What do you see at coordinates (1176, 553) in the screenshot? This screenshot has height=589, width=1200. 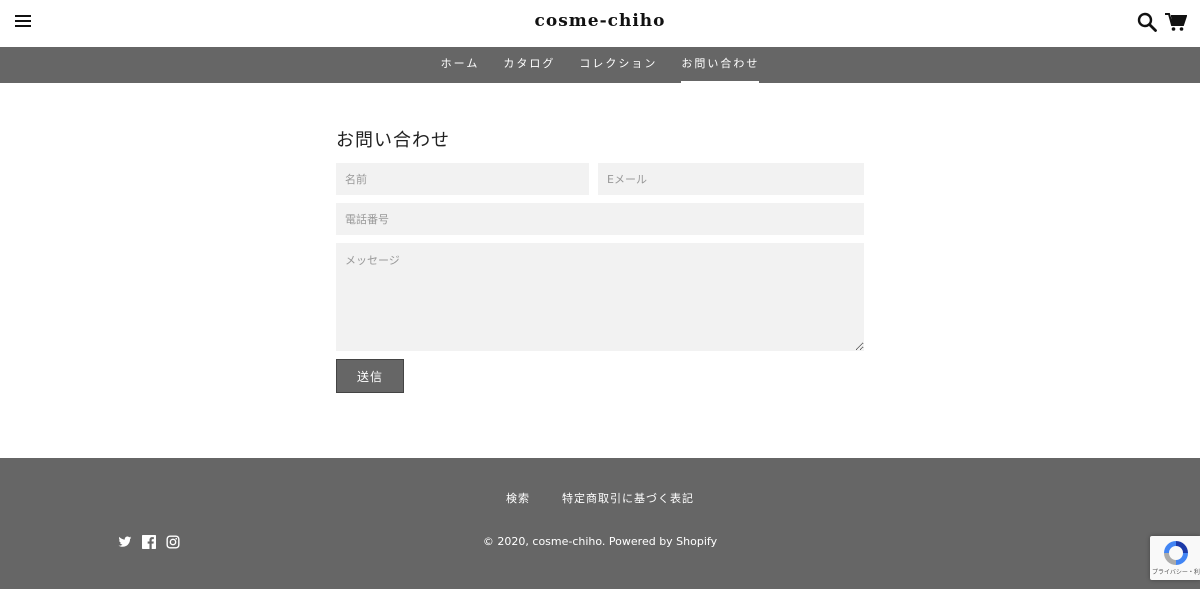 I see `recaptcha-icon` at bounding box center [1176, 553].